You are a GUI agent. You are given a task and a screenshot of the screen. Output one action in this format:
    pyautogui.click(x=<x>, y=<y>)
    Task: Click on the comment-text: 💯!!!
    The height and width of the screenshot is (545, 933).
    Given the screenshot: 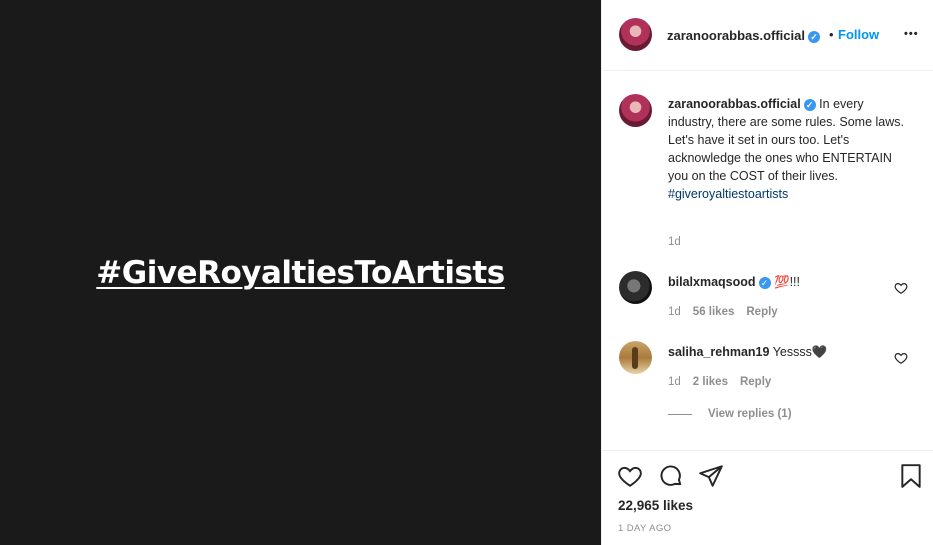 What is the action you would take?
    pyautogui.click(x=787, y=282)
    